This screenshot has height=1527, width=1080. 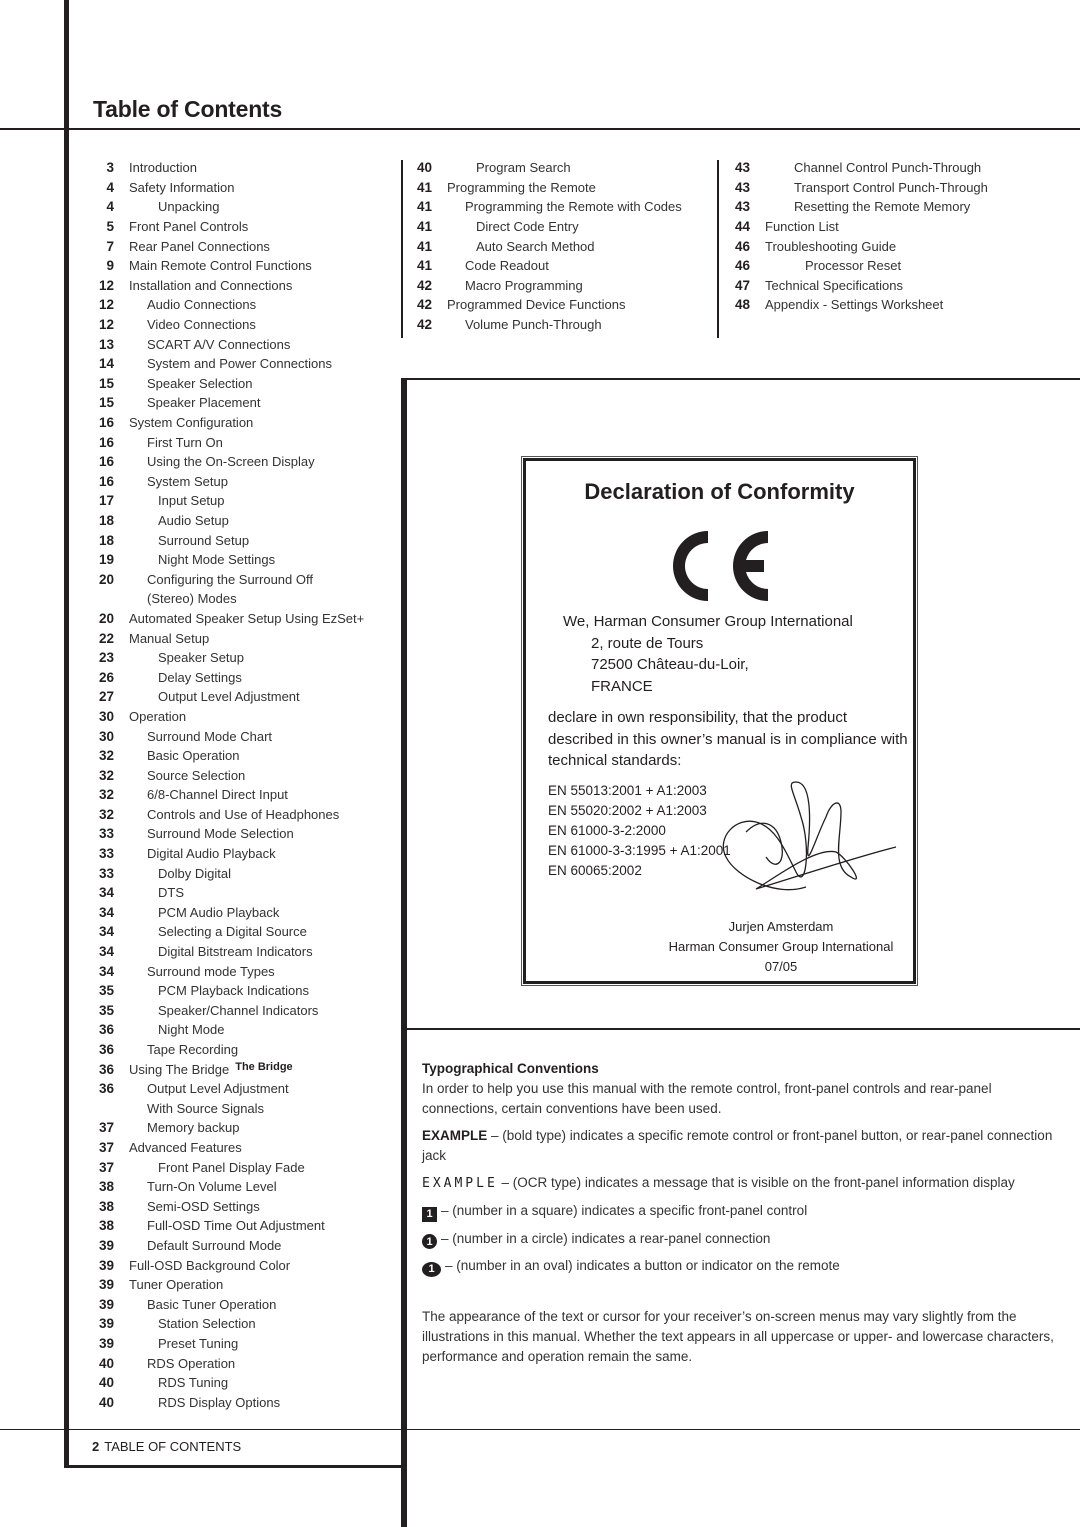 I want to click on toc-entry: 47 Technical Specifications, so click(x=892, y=286).